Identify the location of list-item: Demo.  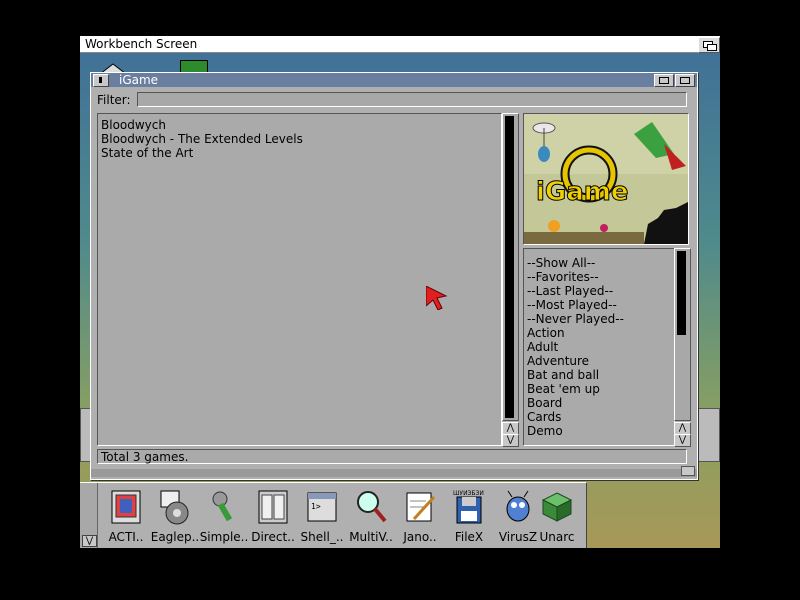
(545, 431).